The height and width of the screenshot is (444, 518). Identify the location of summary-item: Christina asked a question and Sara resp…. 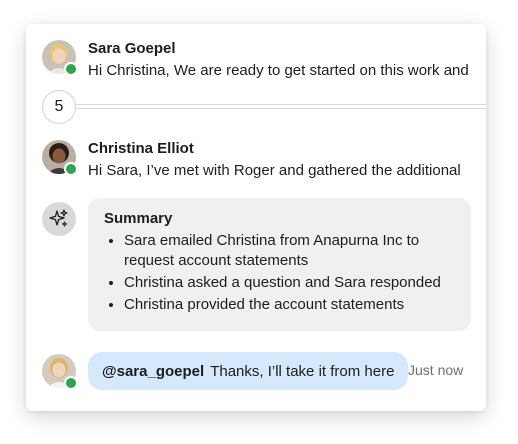
(289, 283).